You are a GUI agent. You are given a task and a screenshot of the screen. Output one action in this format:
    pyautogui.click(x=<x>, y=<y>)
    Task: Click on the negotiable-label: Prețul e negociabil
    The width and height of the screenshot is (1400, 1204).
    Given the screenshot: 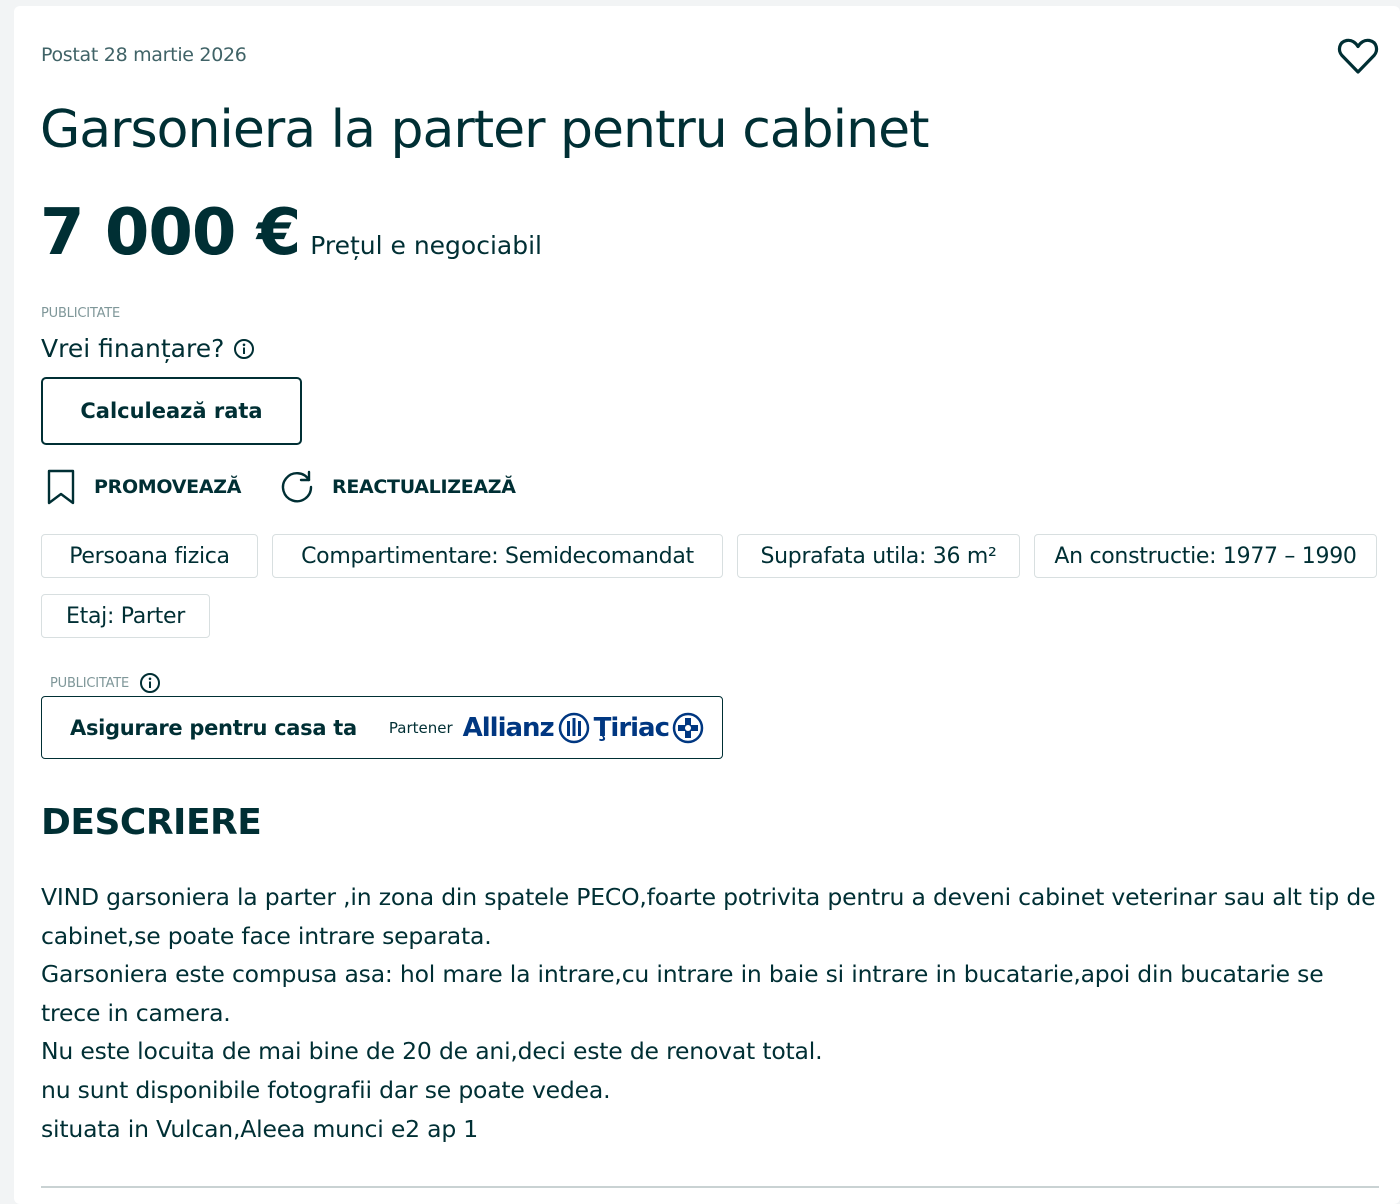 What is the action you would take?
    pyautogui.click(x=426, y=245)
    